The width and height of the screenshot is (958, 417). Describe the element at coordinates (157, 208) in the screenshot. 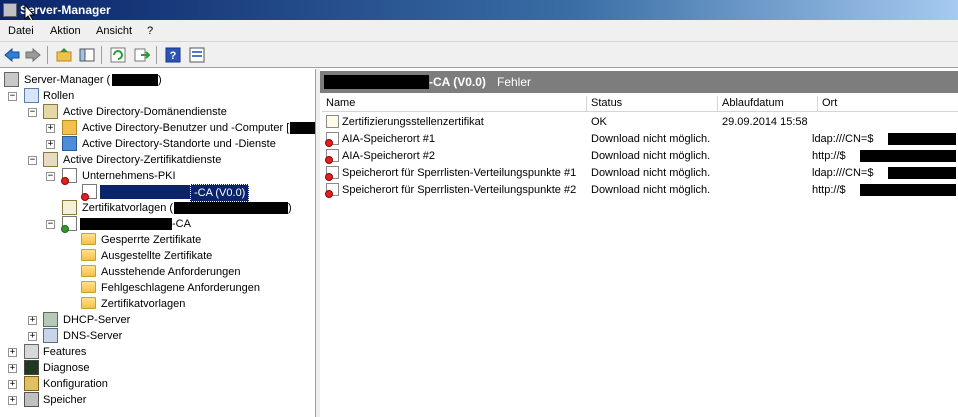

I see `tree-node-cert-templates: Zertifikatvorlagen ( )` at that location.